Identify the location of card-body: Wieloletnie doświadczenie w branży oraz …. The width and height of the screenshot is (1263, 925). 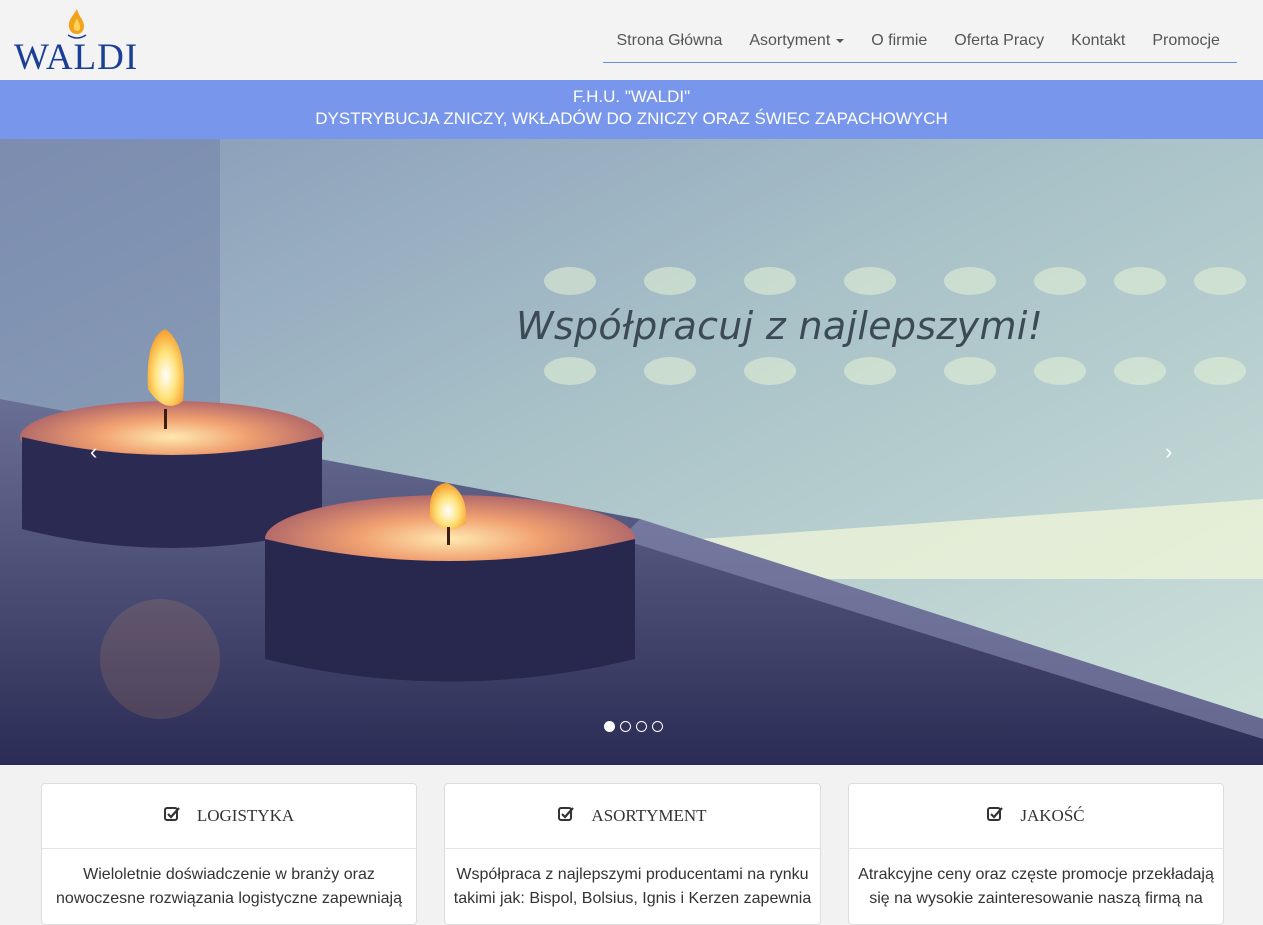
(229, 880).